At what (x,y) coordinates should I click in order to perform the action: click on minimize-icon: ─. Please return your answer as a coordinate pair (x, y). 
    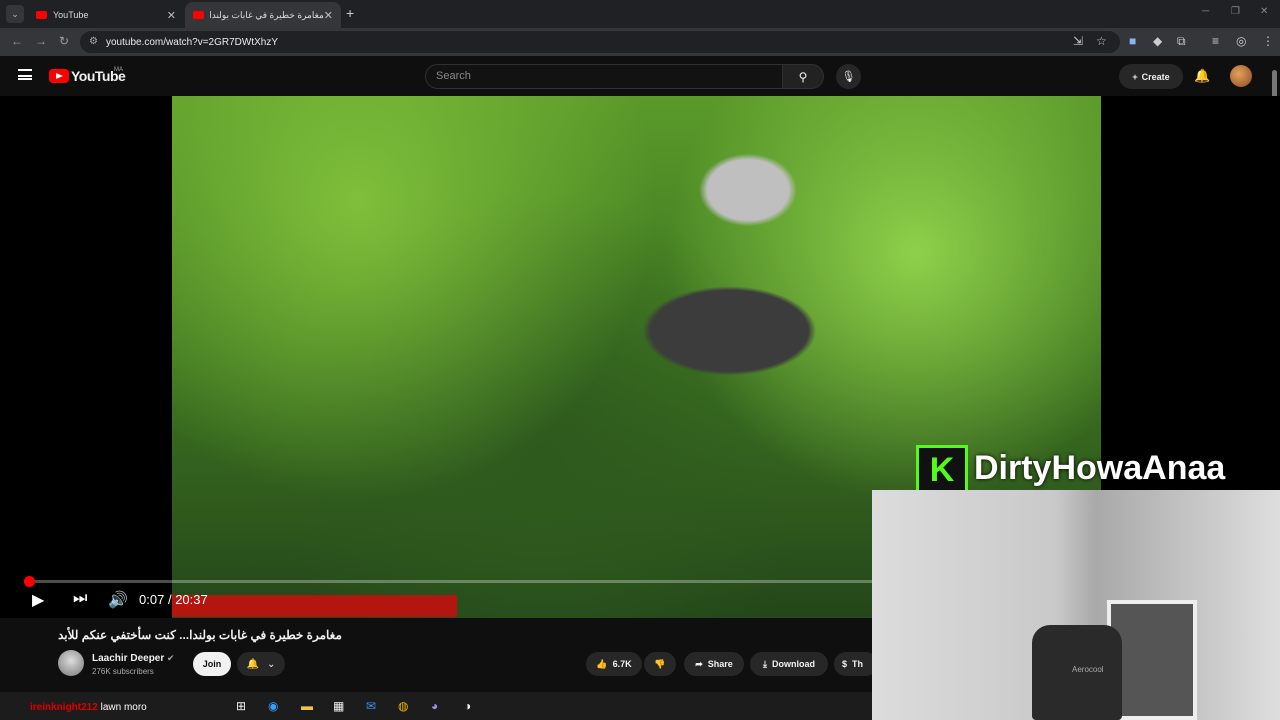
    Looking at the image, I should click on (1205, 11).